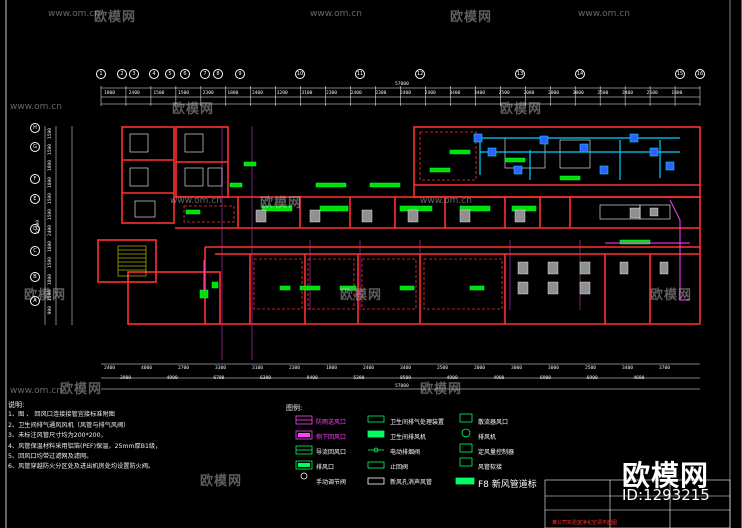  What do you see at coordinates (520, 74) in the screenshot?
I see `axis-number-13: 13` at bounding box center [520, 74].